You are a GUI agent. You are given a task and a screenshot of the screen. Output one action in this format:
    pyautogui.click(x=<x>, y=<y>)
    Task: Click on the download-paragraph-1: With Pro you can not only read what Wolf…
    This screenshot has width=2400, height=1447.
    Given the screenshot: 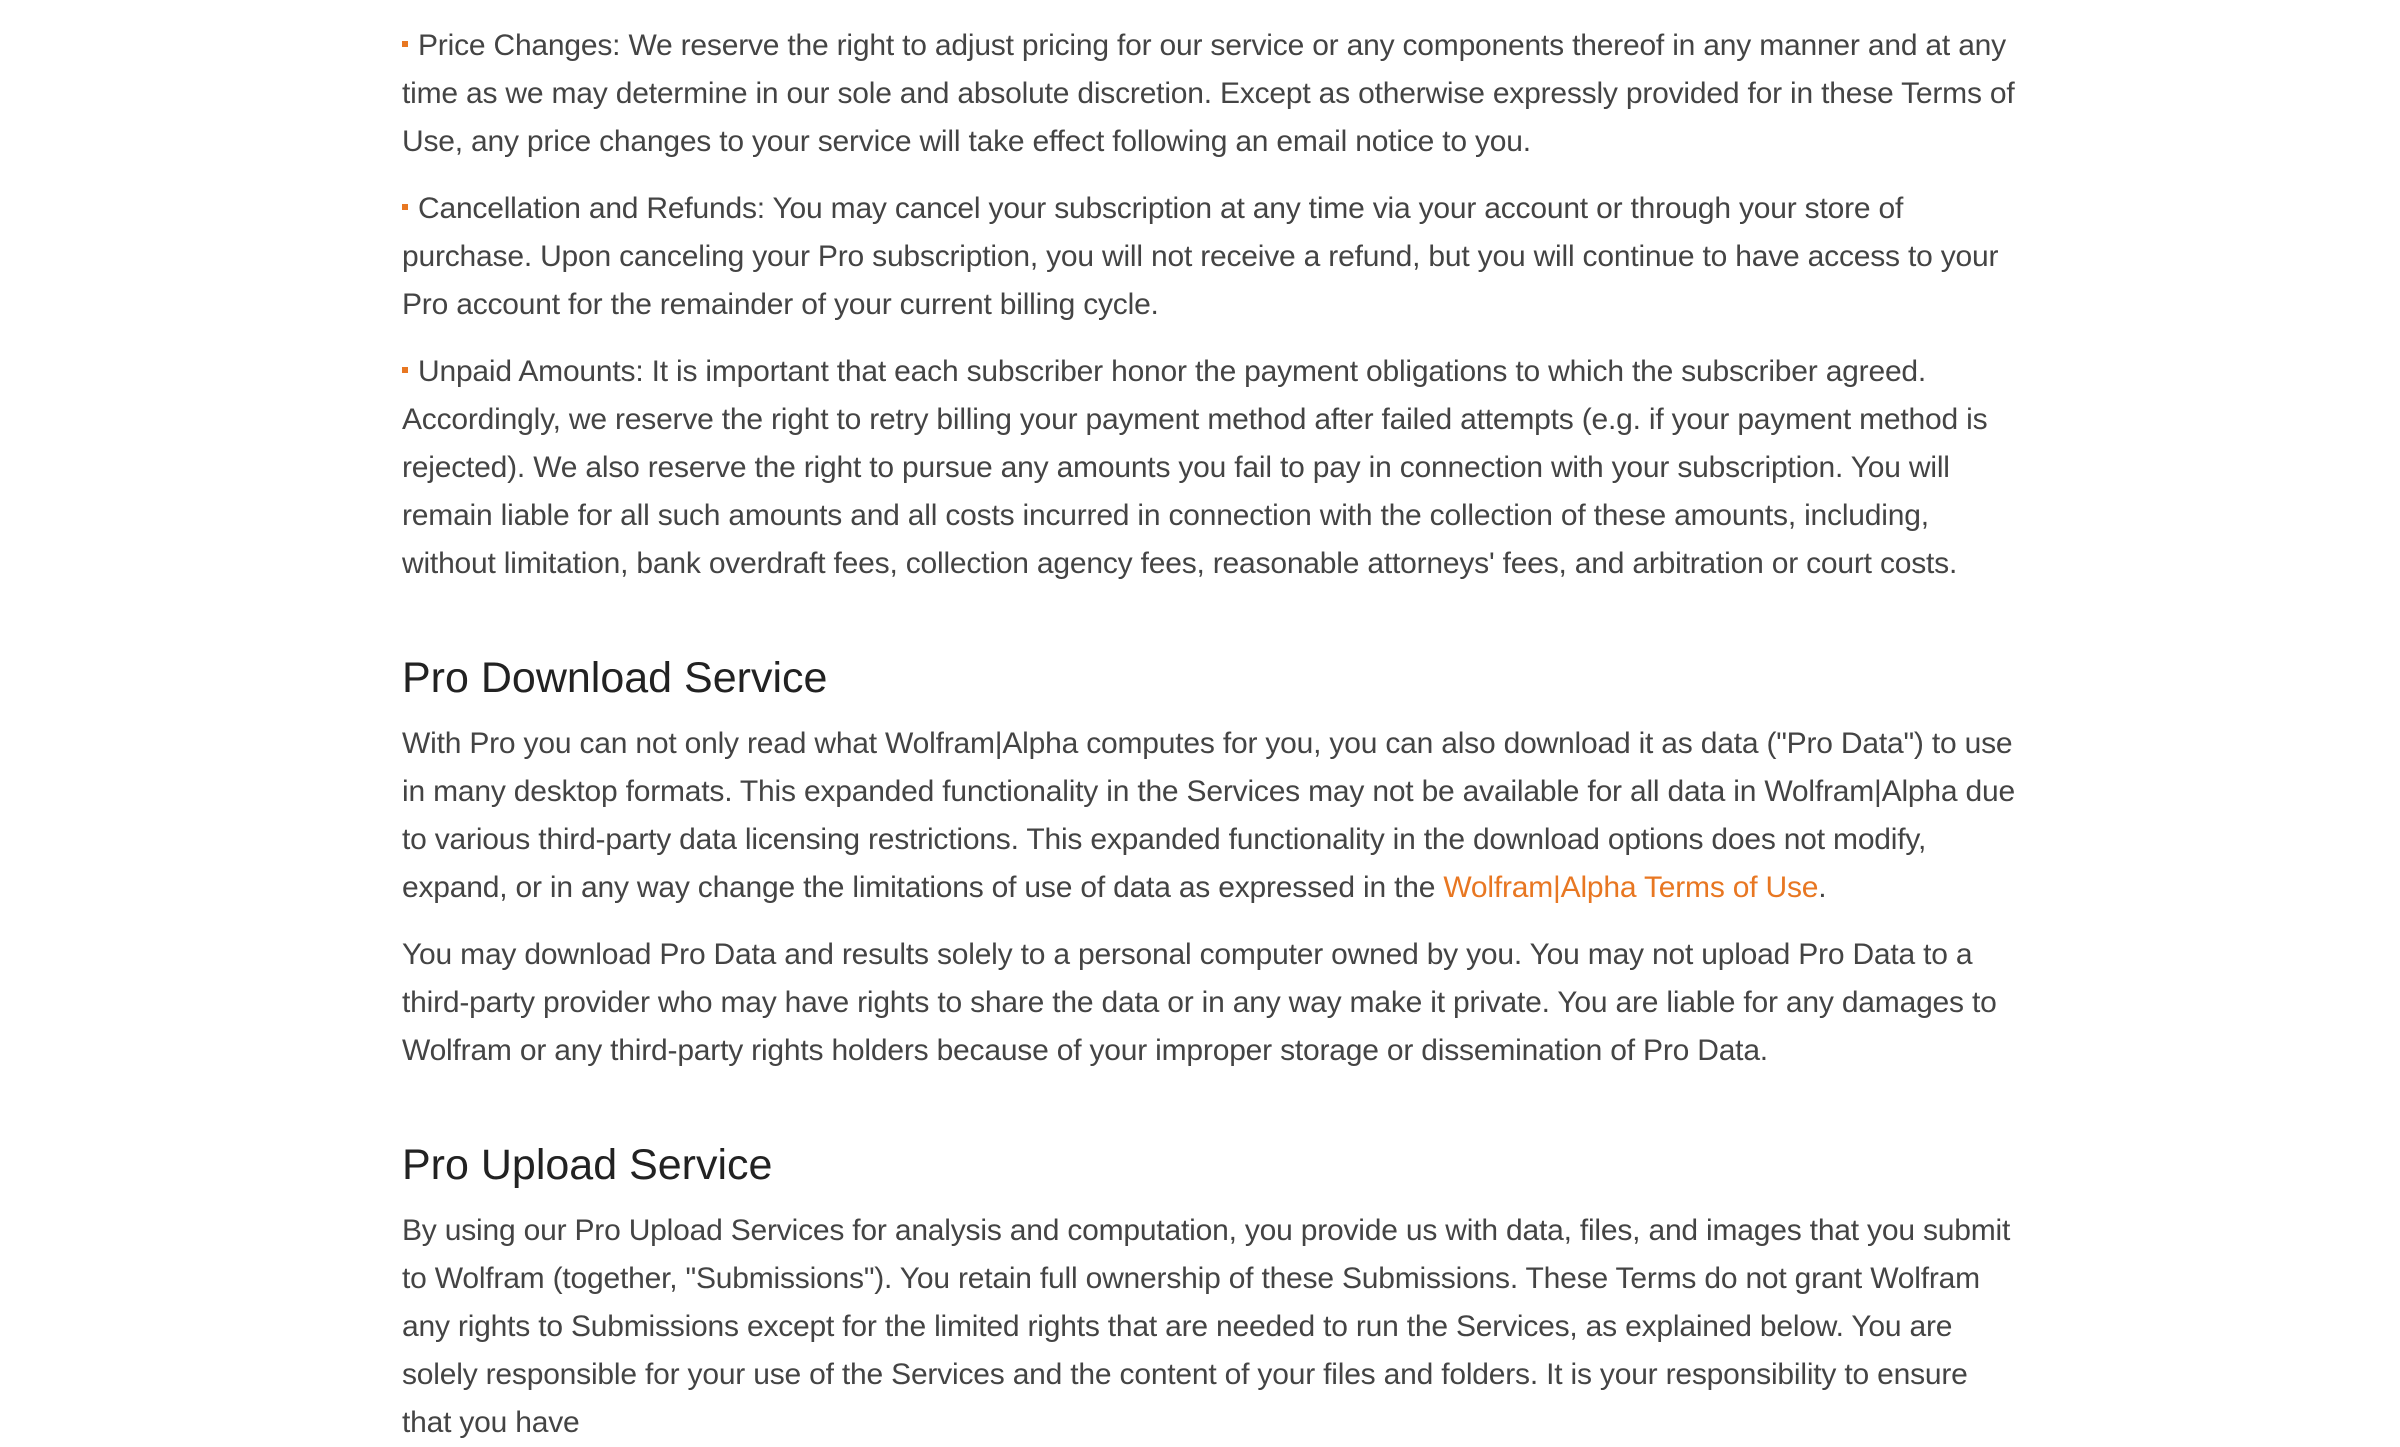 What is the action you would take?
    pyautogui.click(x=1212, y=816)
    